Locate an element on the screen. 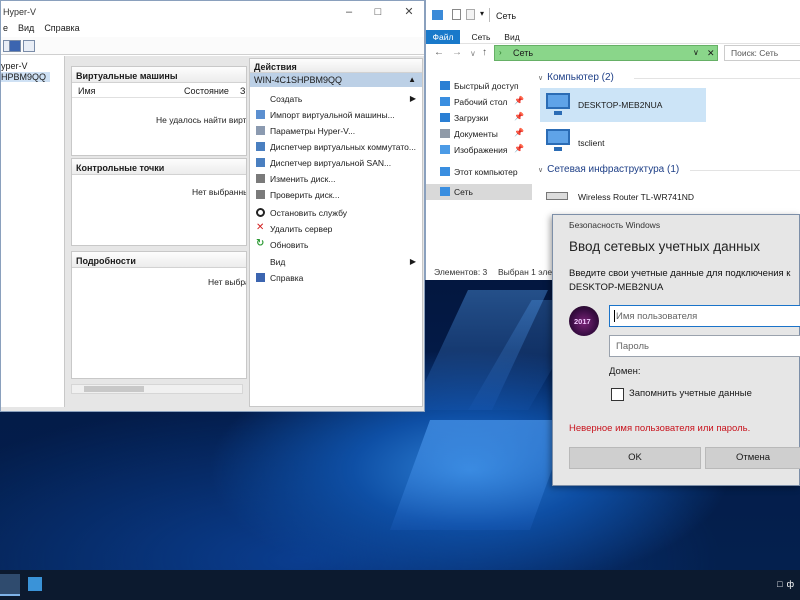  address-bar: › Сеть ∨ ✕ is located at coordinates (606, 53).